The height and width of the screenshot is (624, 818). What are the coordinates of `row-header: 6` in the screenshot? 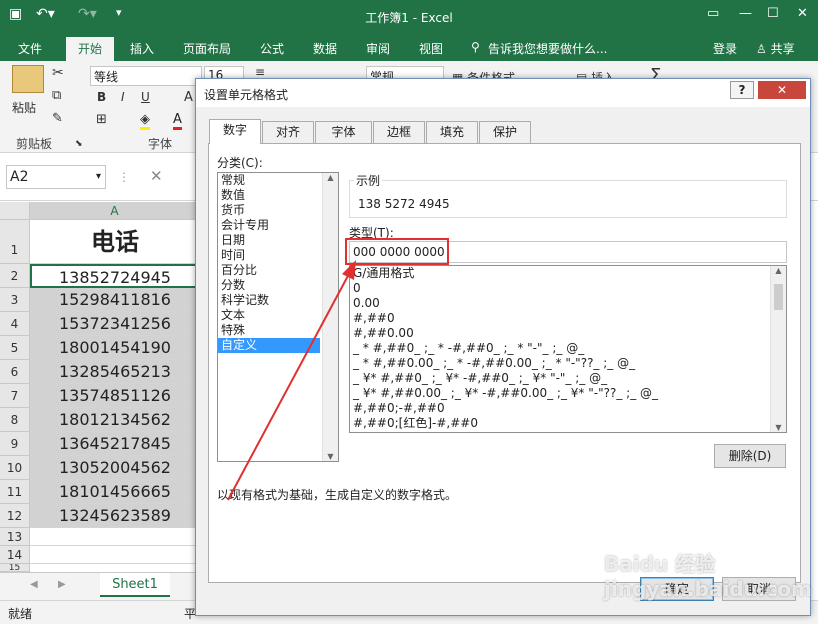 It's located at (15, 372).